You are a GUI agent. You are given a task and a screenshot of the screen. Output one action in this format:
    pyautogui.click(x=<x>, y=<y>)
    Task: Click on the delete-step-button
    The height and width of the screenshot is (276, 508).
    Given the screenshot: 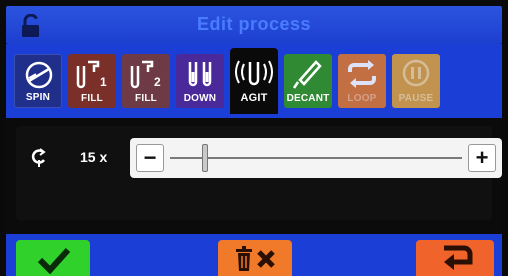 What is the action you would take?
    pyautogui.click(x=255, y=258)
    